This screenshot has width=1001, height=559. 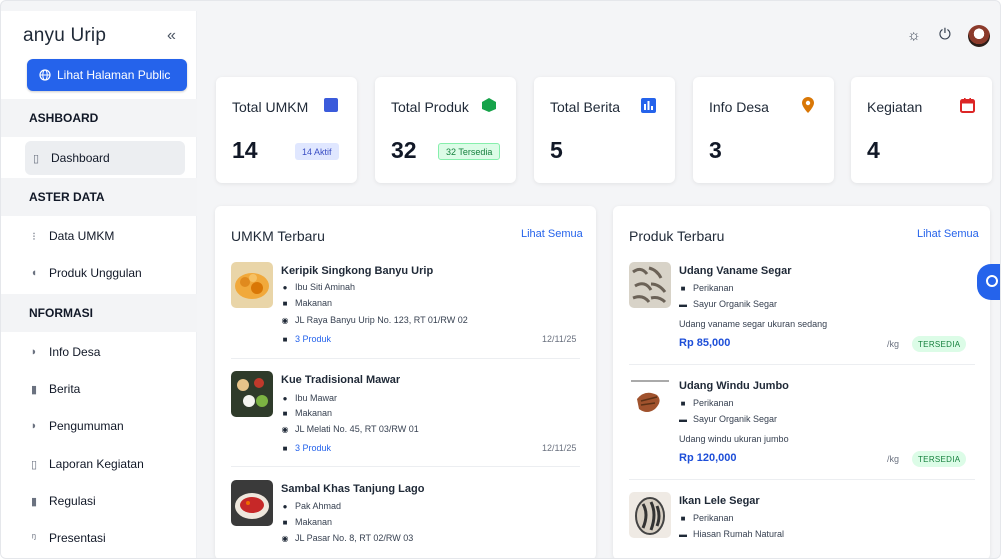 I want to click on sidebar-item-label: Pengumuman, so click(x=86, y=426).